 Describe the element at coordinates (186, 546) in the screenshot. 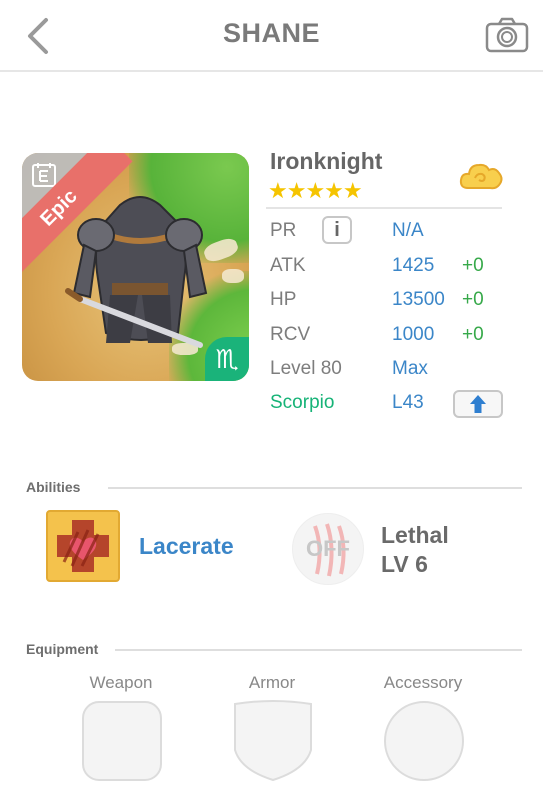

I see `ability-name: Lacerate` at that location.